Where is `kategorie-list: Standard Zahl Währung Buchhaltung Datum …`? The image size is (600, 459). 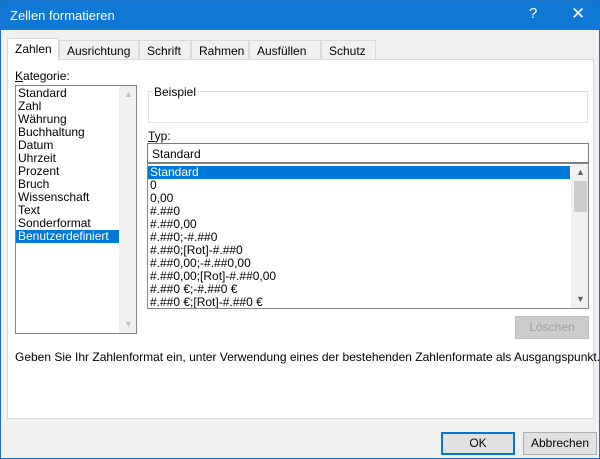 kategorie-list: Standard Zahl Währung Buchhaltung Datum … is located at coordinates (76, 209).